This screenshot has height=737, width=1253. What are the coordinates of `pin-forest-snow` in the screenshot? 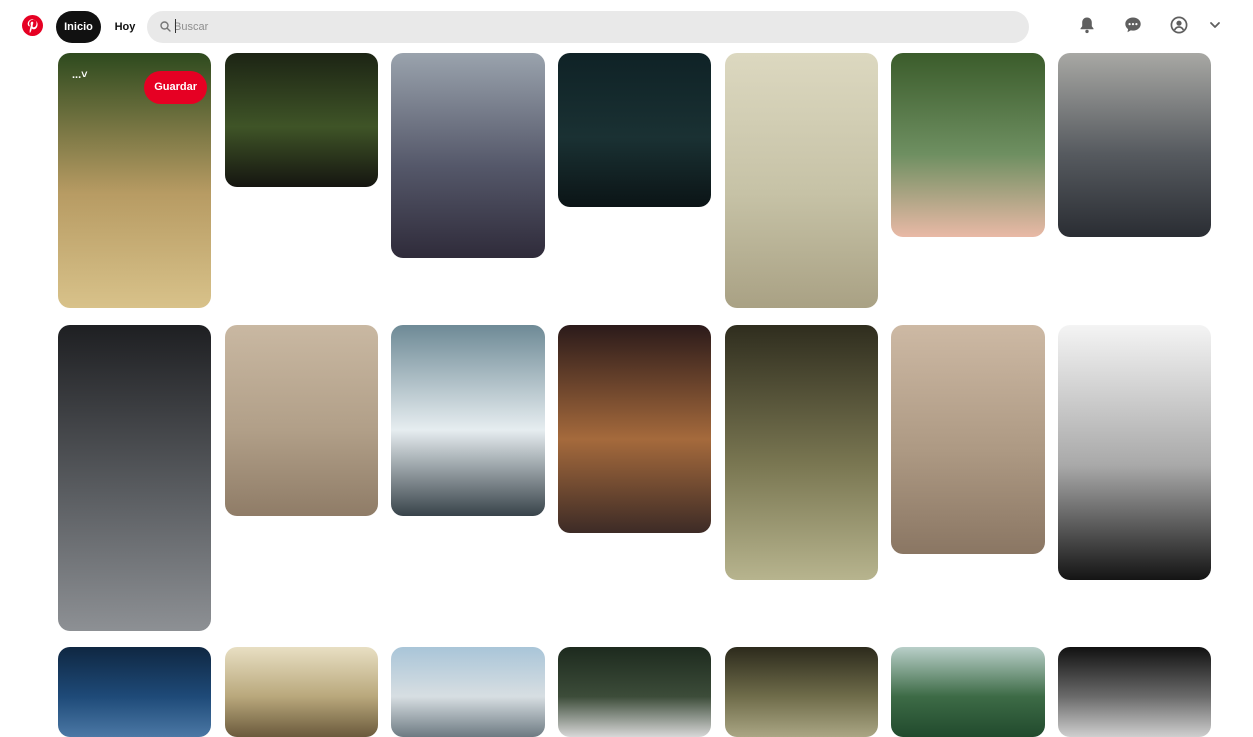 It's located at (634, 692).